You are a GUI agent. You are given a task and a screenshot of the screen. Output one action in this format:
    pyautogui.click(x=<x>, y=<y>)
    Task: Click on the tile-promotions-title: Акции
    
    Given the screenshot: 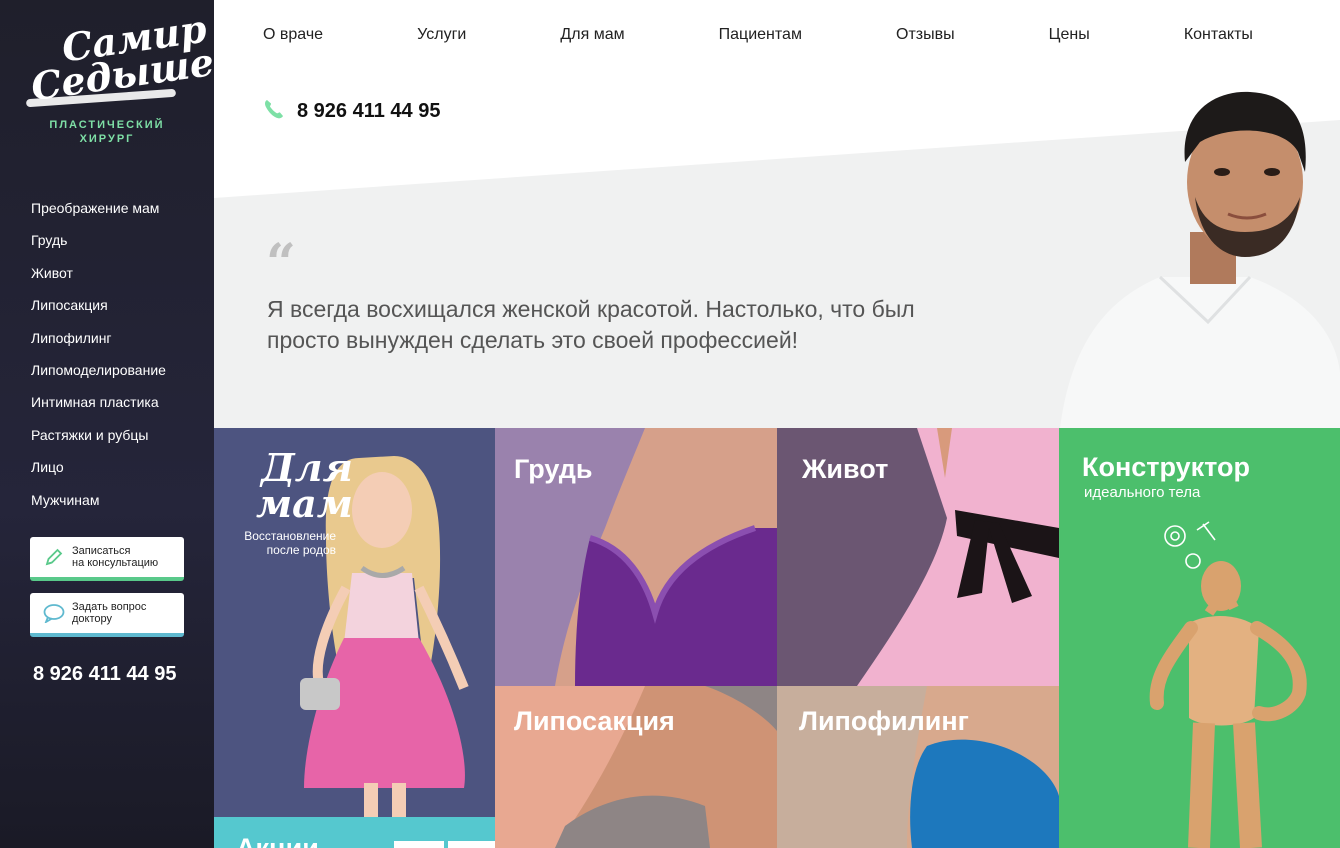 What is the action you would take?
    pyautogui.click(x=277, y=840)
    